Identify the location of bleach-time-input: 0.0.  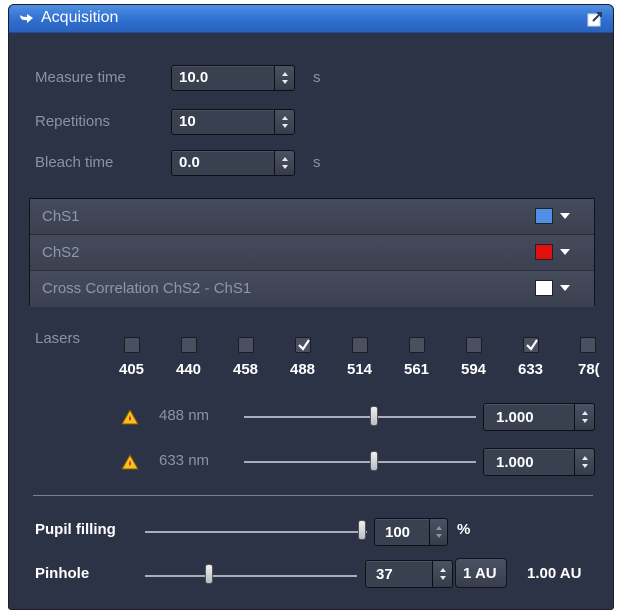
(233, 163).